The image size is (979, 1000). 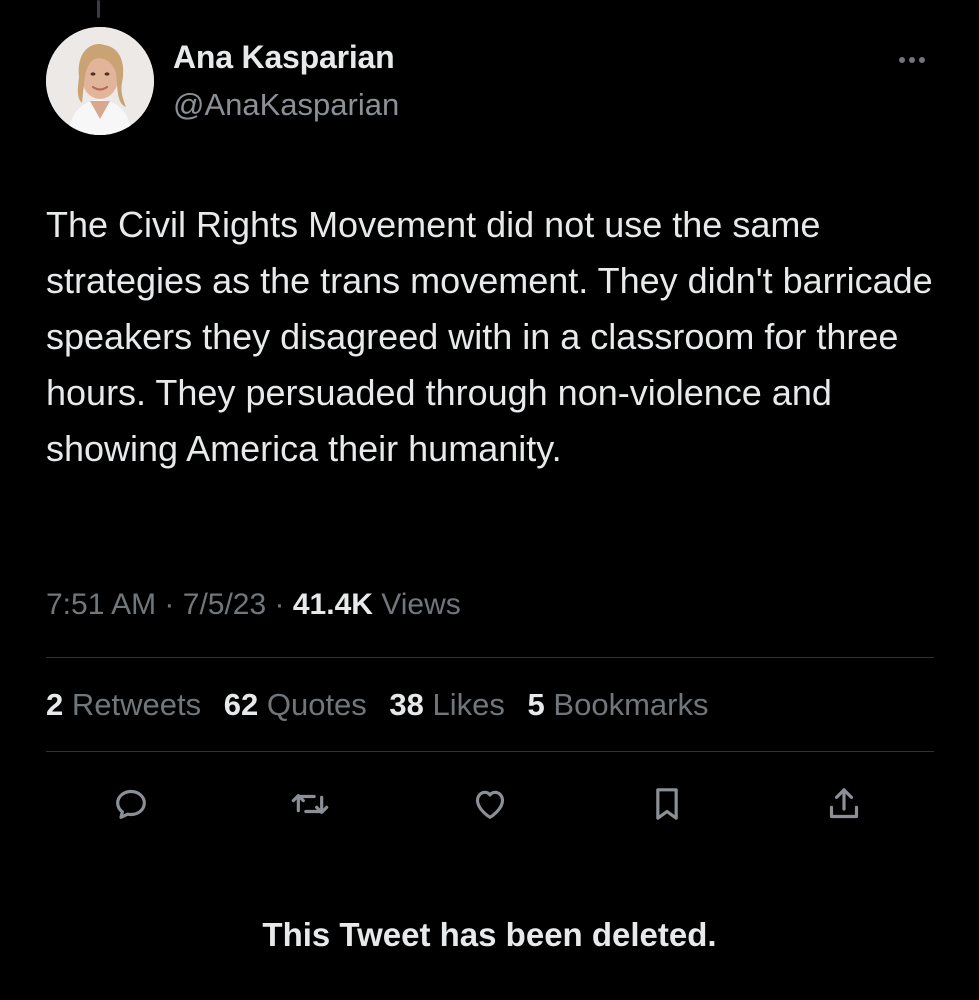 I want to click on thread-connector-line, so click(x=98, y=9).